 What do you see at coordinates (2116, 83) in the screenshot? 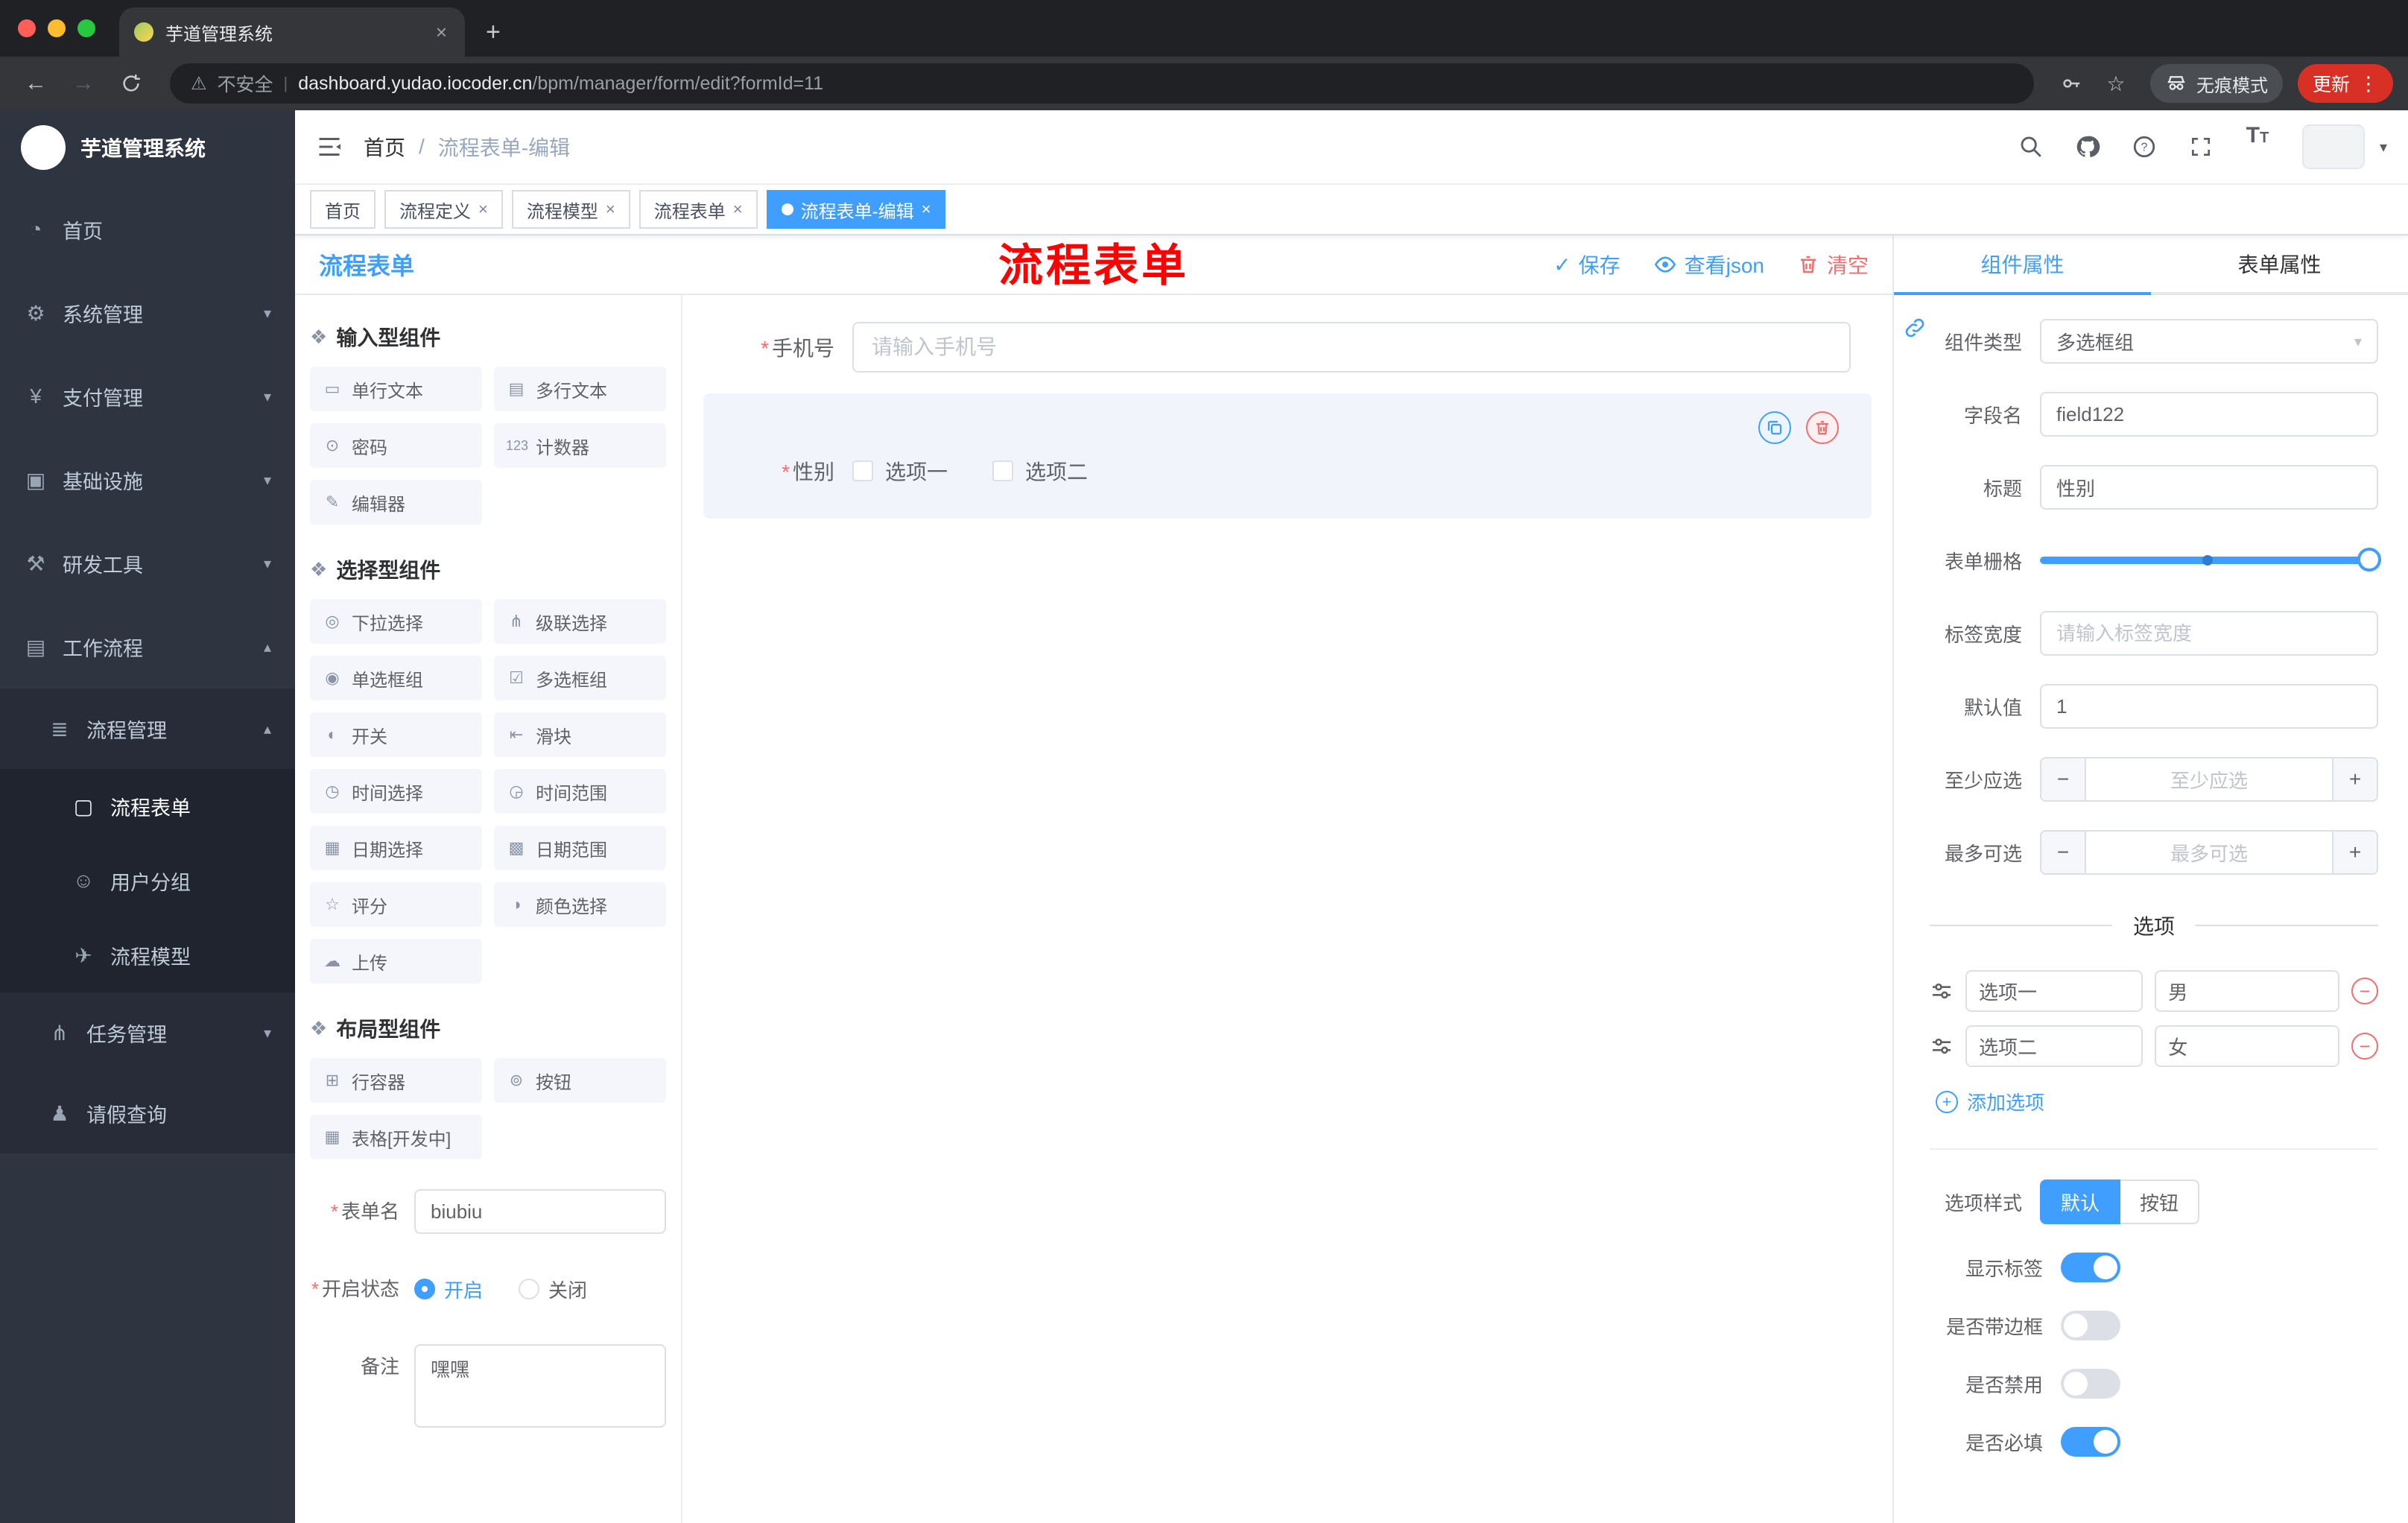
I see `bookmark-star-button: ☆` at bounding box center [2116, 83].